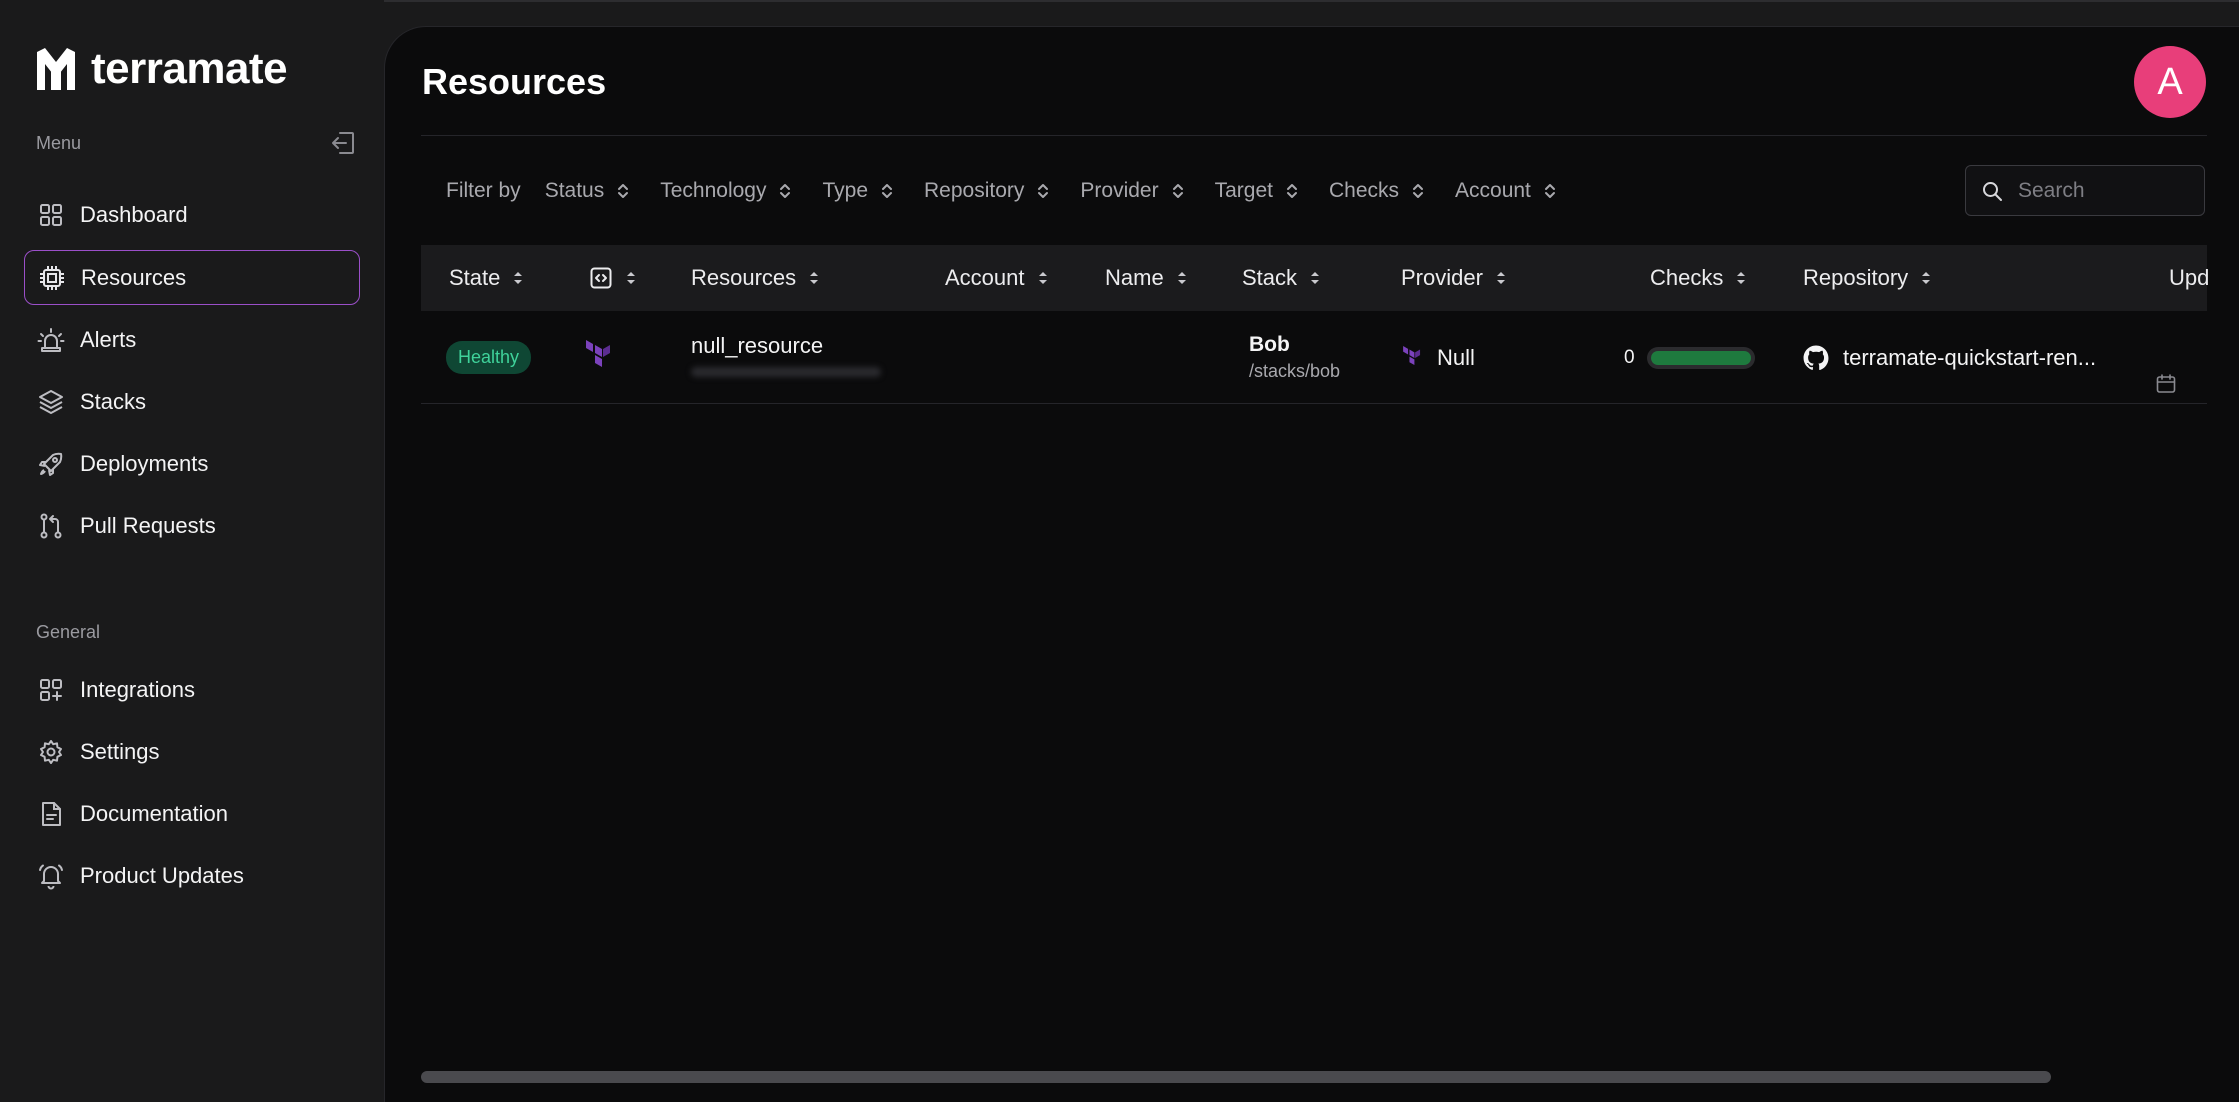 The width and height of the screenshot is (2239, 1102). I want to click on column-header-account: Account, so click(997, 278).